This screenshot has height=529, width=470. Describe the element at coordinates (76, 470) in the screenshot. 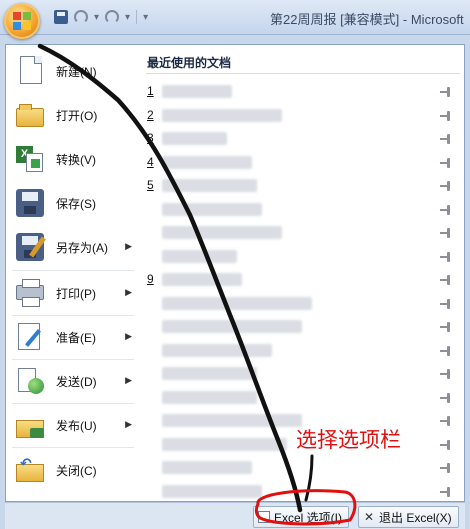

I see `menu-item-label: 关闭(C)` at that location.